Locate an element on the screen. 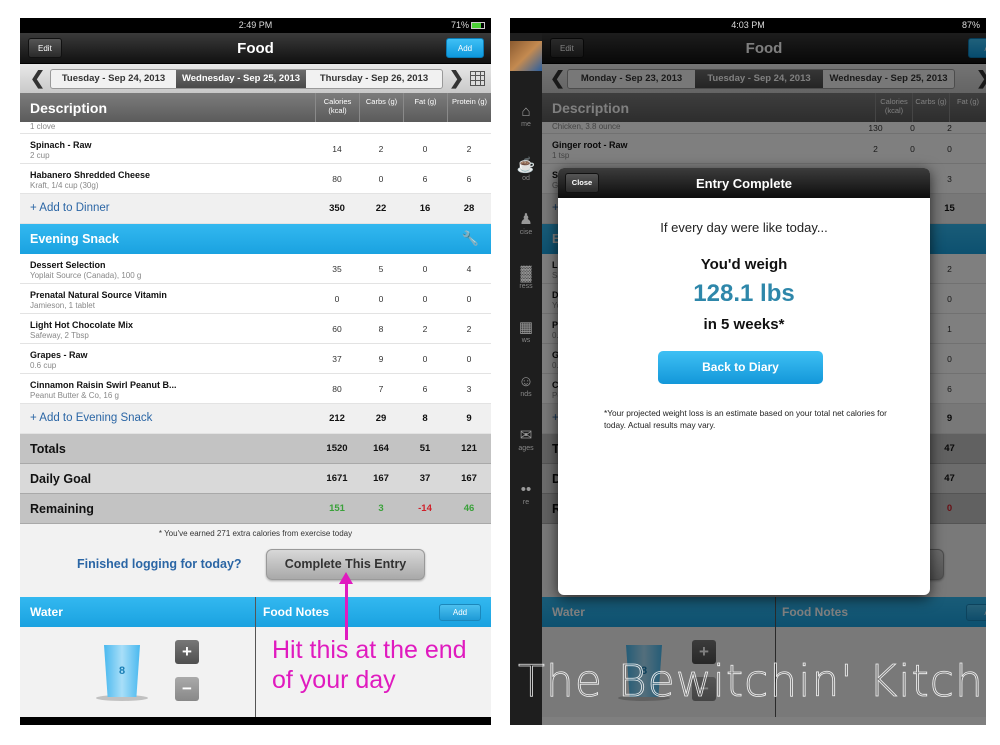 The width and height of the screenshot is (1000, 745). side-menu-label: ress is located at coordinates (526, 286).